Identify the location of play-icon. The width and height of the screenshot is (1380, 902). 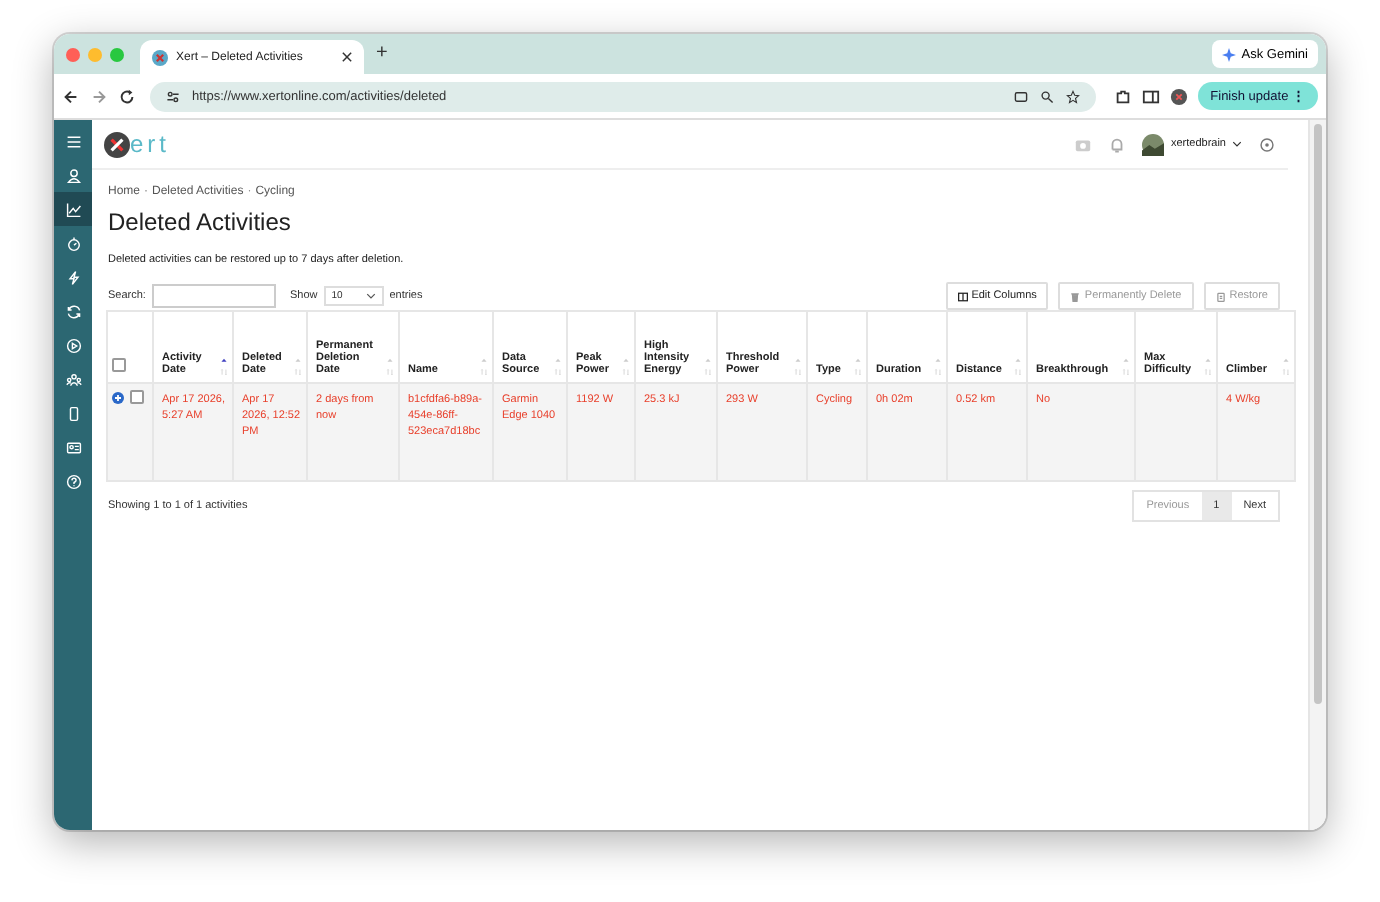
(73, 345).